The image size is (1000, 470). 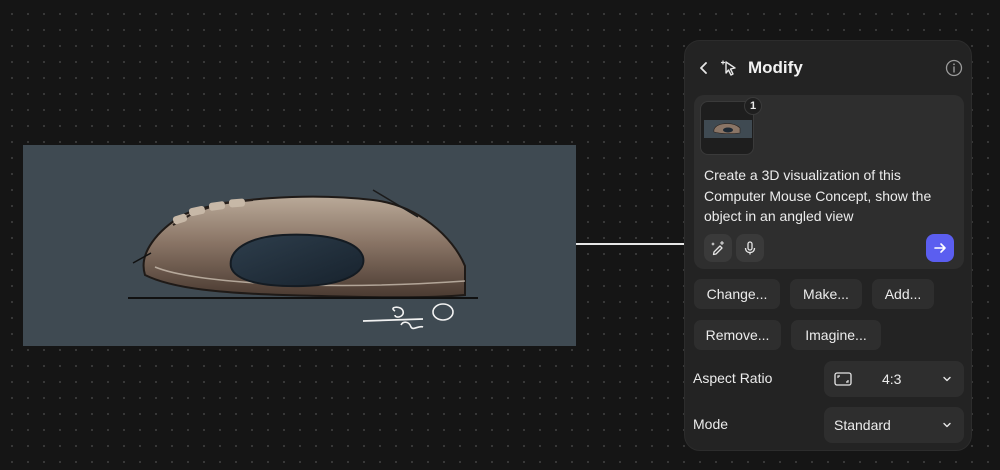 I want to click on magic-pen-icon, so click(x=718, y=248).